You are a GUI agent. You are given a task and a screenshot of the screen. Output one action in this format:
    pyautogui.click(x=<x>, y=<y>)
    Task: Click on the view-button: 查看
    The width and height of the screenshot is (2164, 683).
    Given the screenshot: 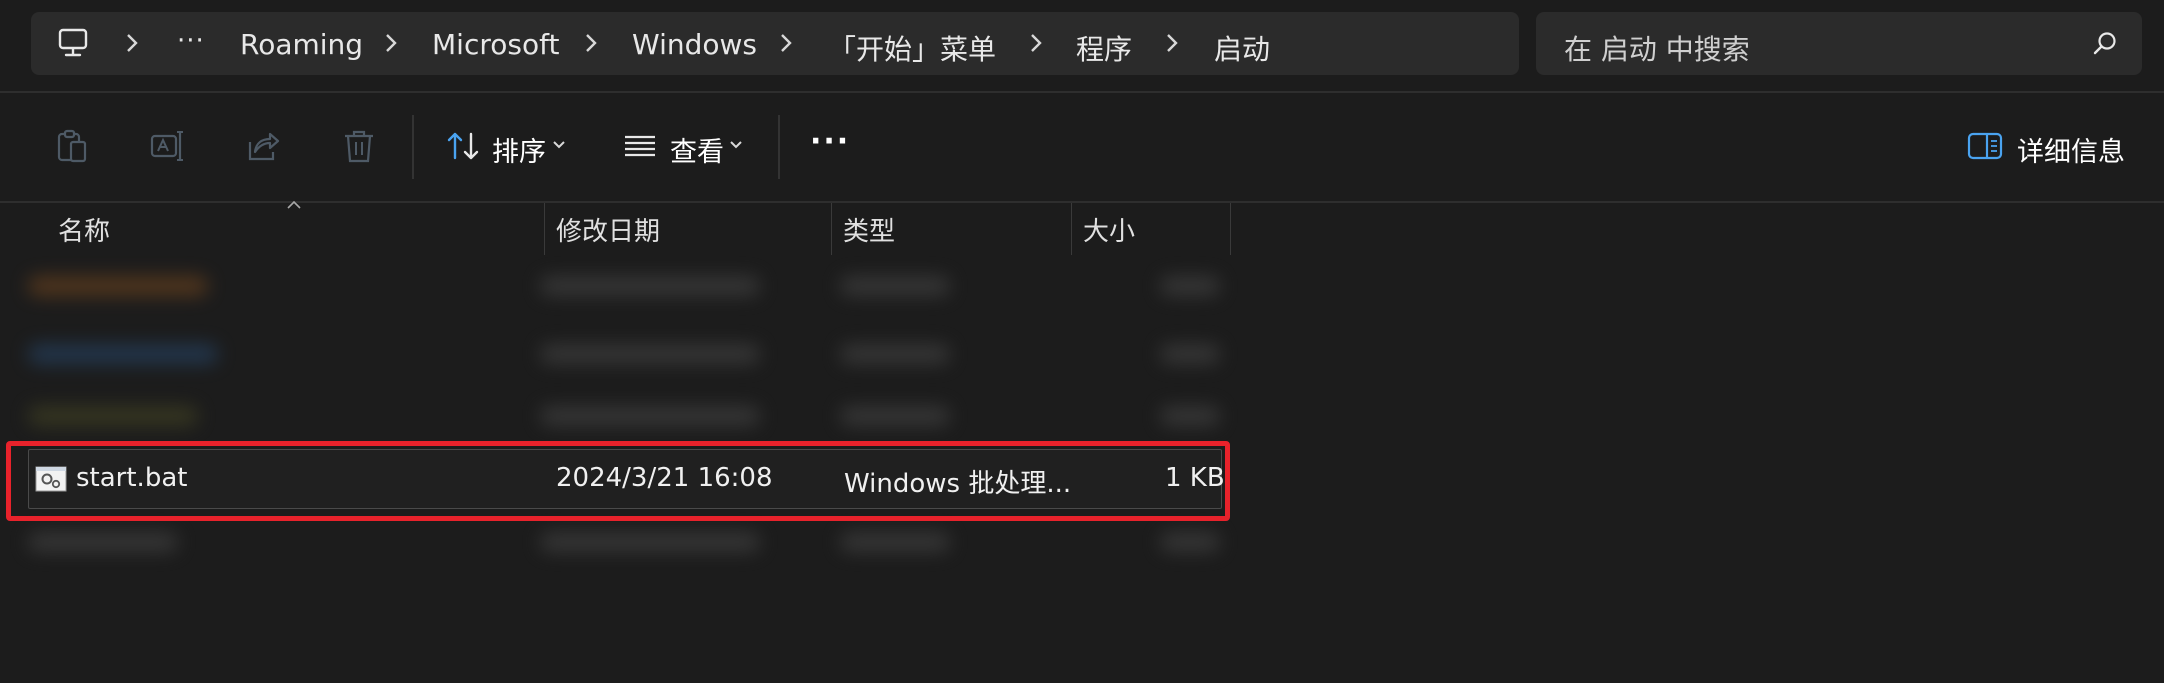 What is the action you would take?
    pyautogui.click(x=697, y=149)
    